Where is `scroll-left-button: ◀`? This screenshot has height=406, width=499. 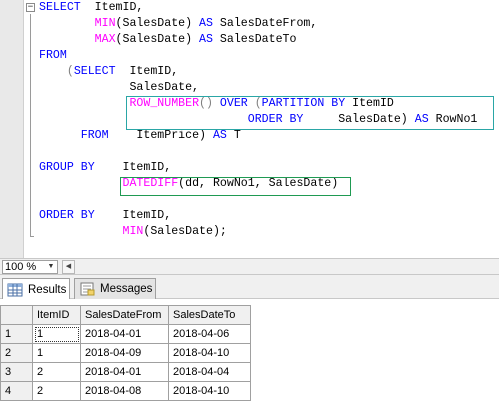
scroll-left-button: ◀ is located at coordinates (68, 267).